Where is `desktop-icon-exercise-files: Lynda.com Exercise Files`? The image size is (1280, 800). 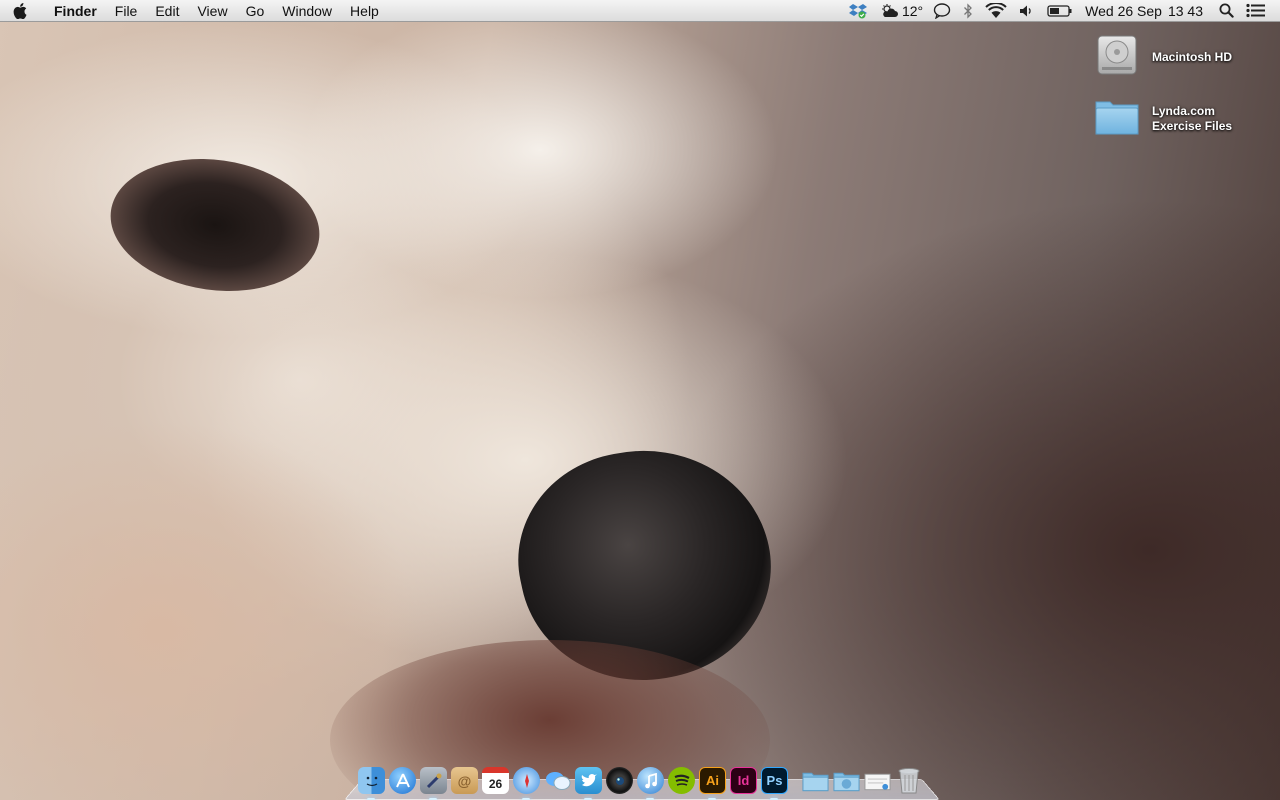 desktop-icon-exercise-files: Lynda.com Exercise Files is located at coordinates (1163, 118).